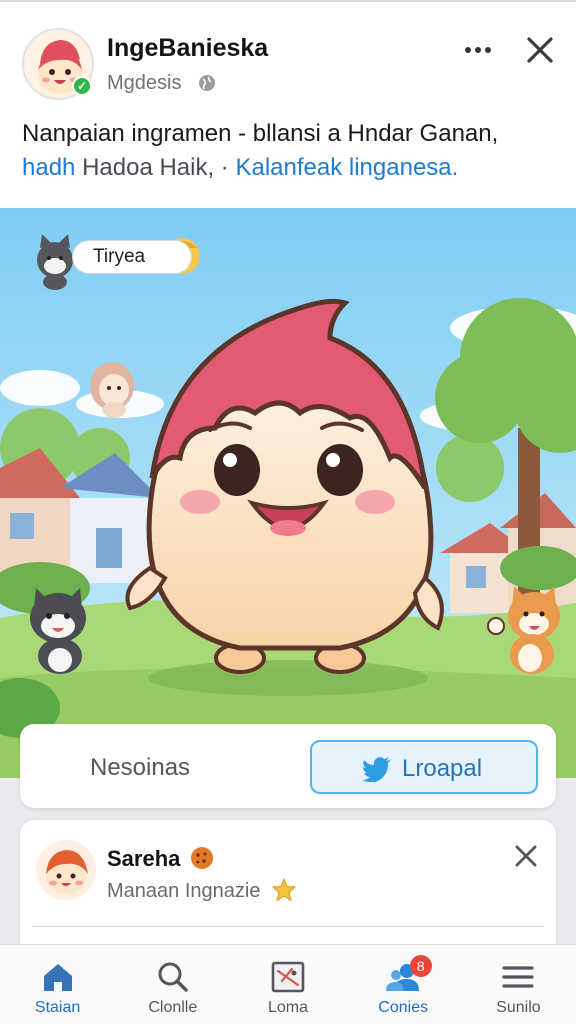 Image resolution: width=576 pixels, height=1024 pixels. Describe the element at coordinates (143, 859) in the screenshot. I see `commenter-name: Sareha` at that location.